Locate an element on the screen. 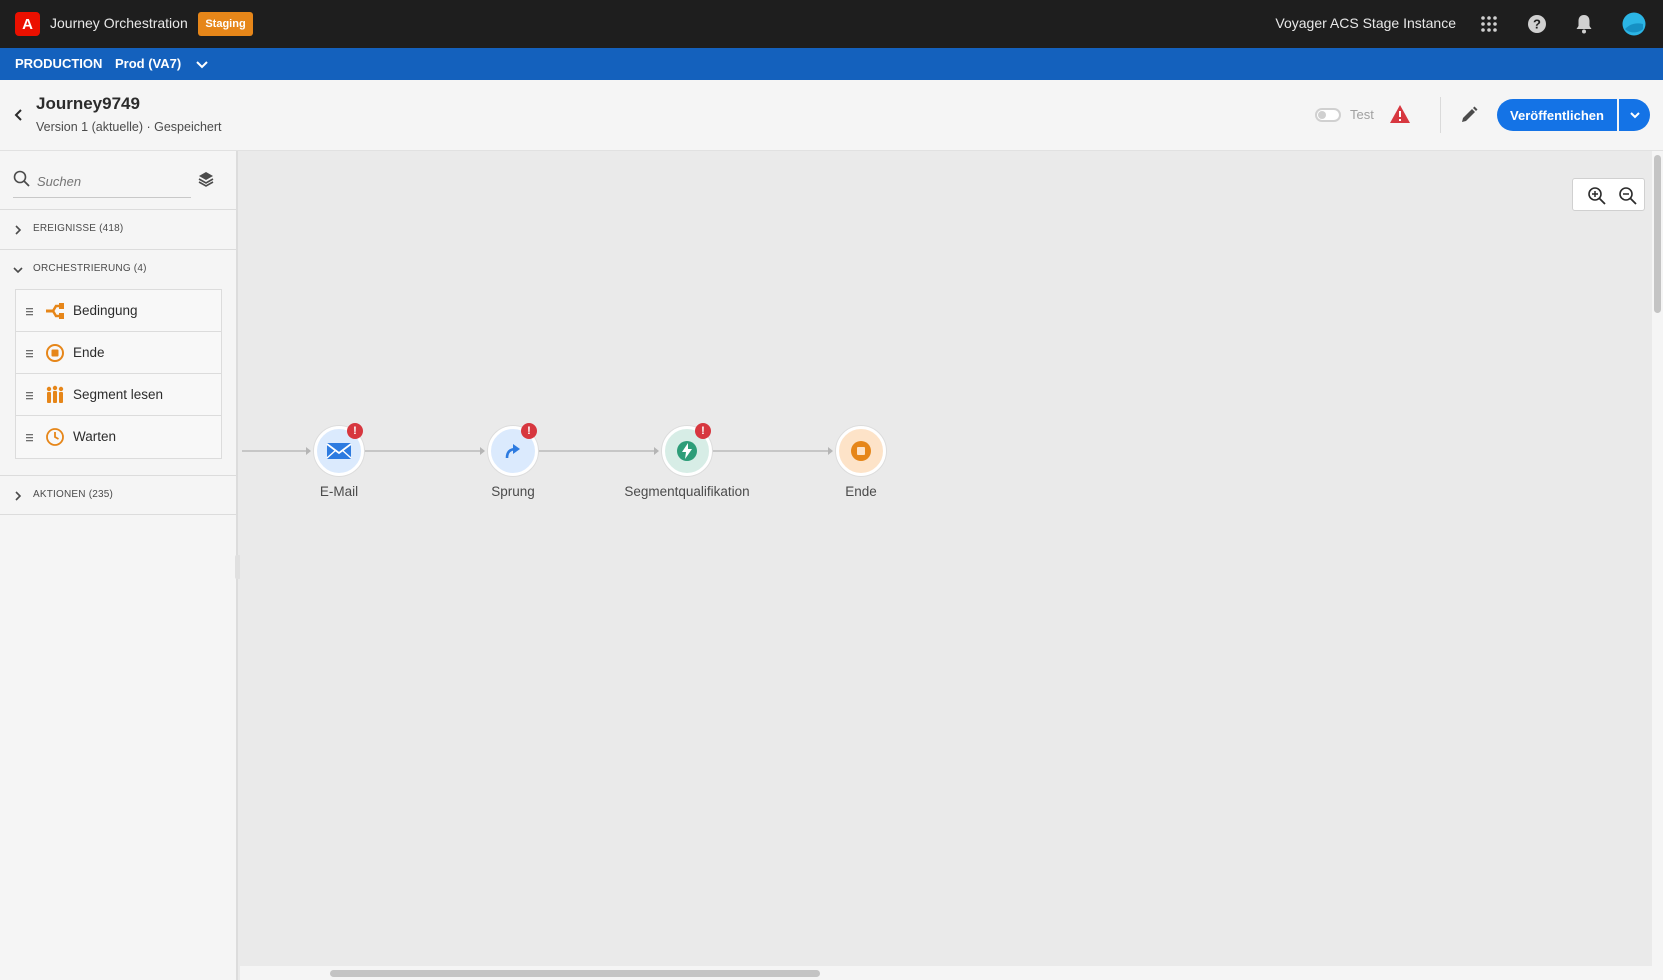  read-segment-icon is located at coordinates (55, 395).